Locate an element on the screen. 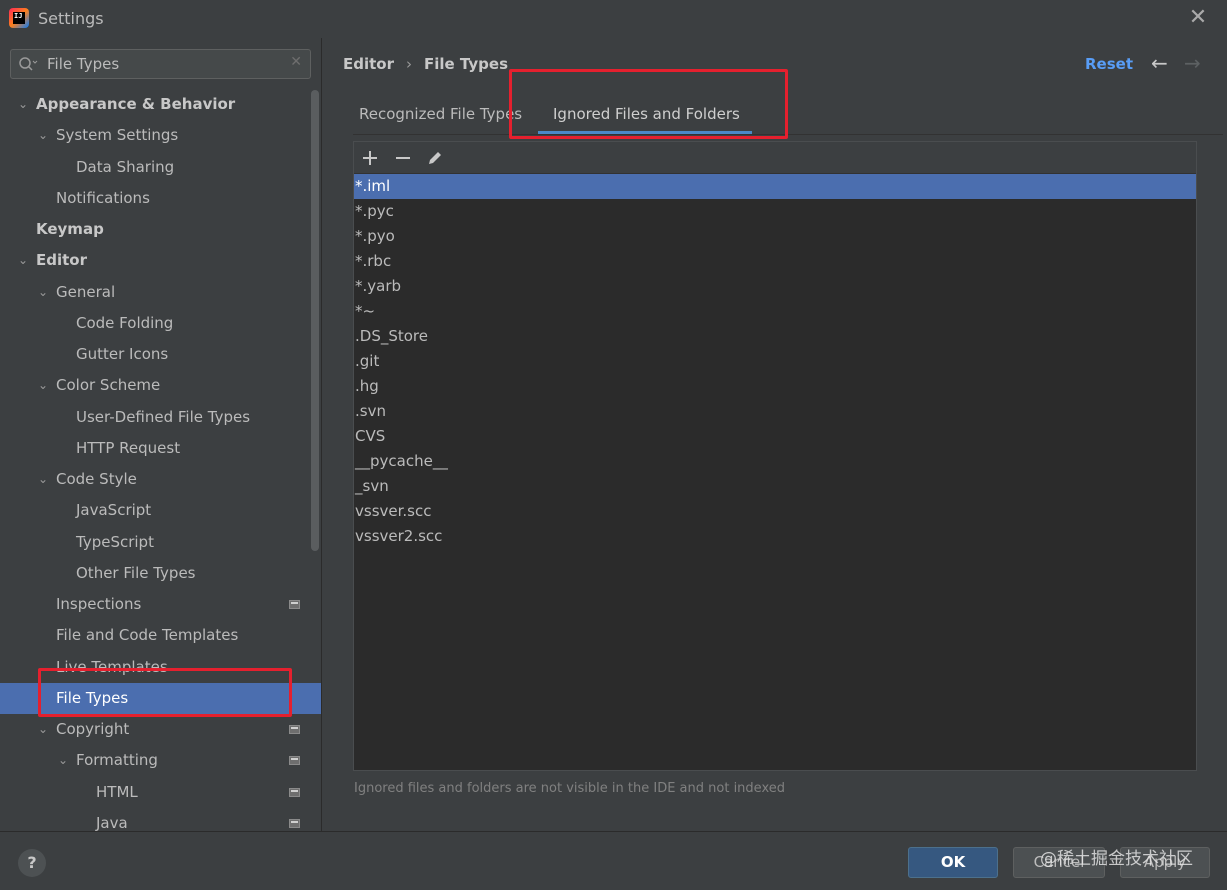 The image size is (1227, 890). sidebar-item-copyright: ⌄ Copyright is located at coordinates (154, 729).